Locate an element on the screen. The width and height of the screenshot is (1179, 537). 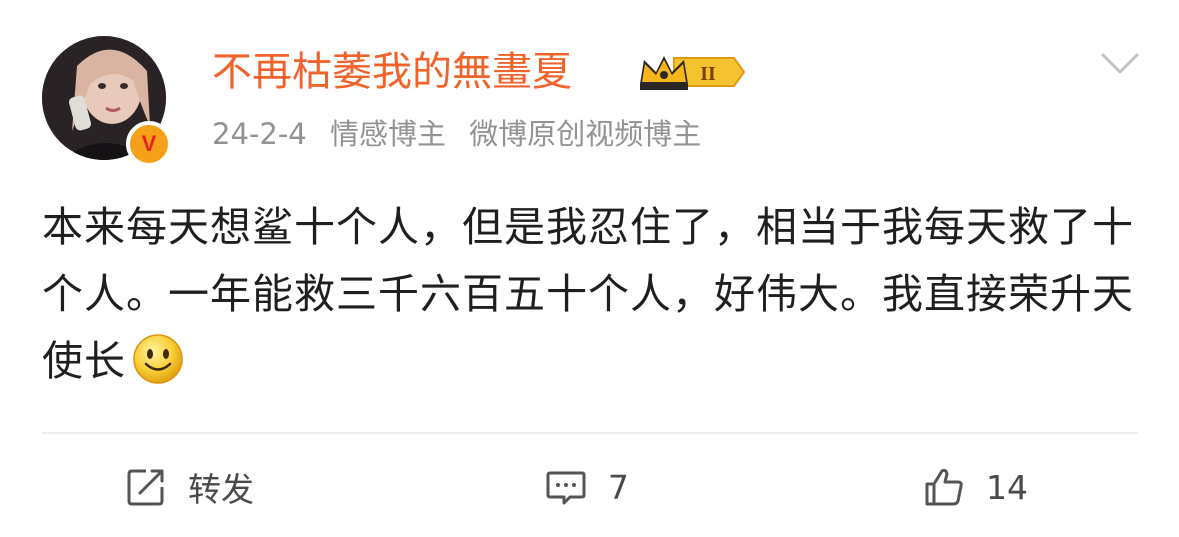
post-date: 24-2-4 is located at coordinates (259, 134).